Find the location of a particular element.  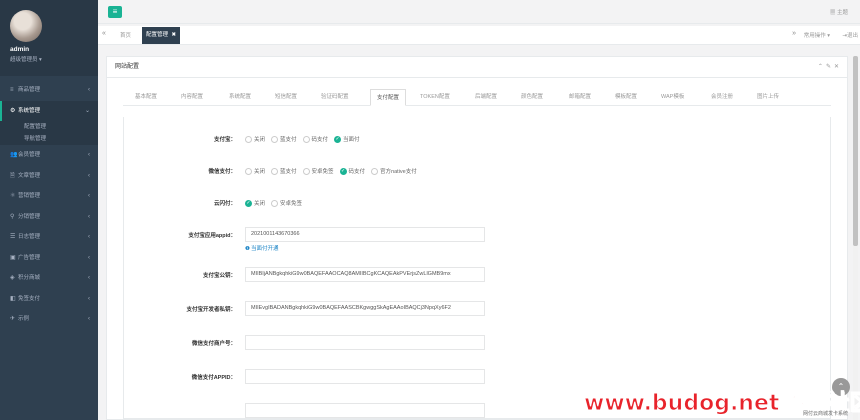

menu-toggle-button: ≡ is located at coordinates (115, 12).